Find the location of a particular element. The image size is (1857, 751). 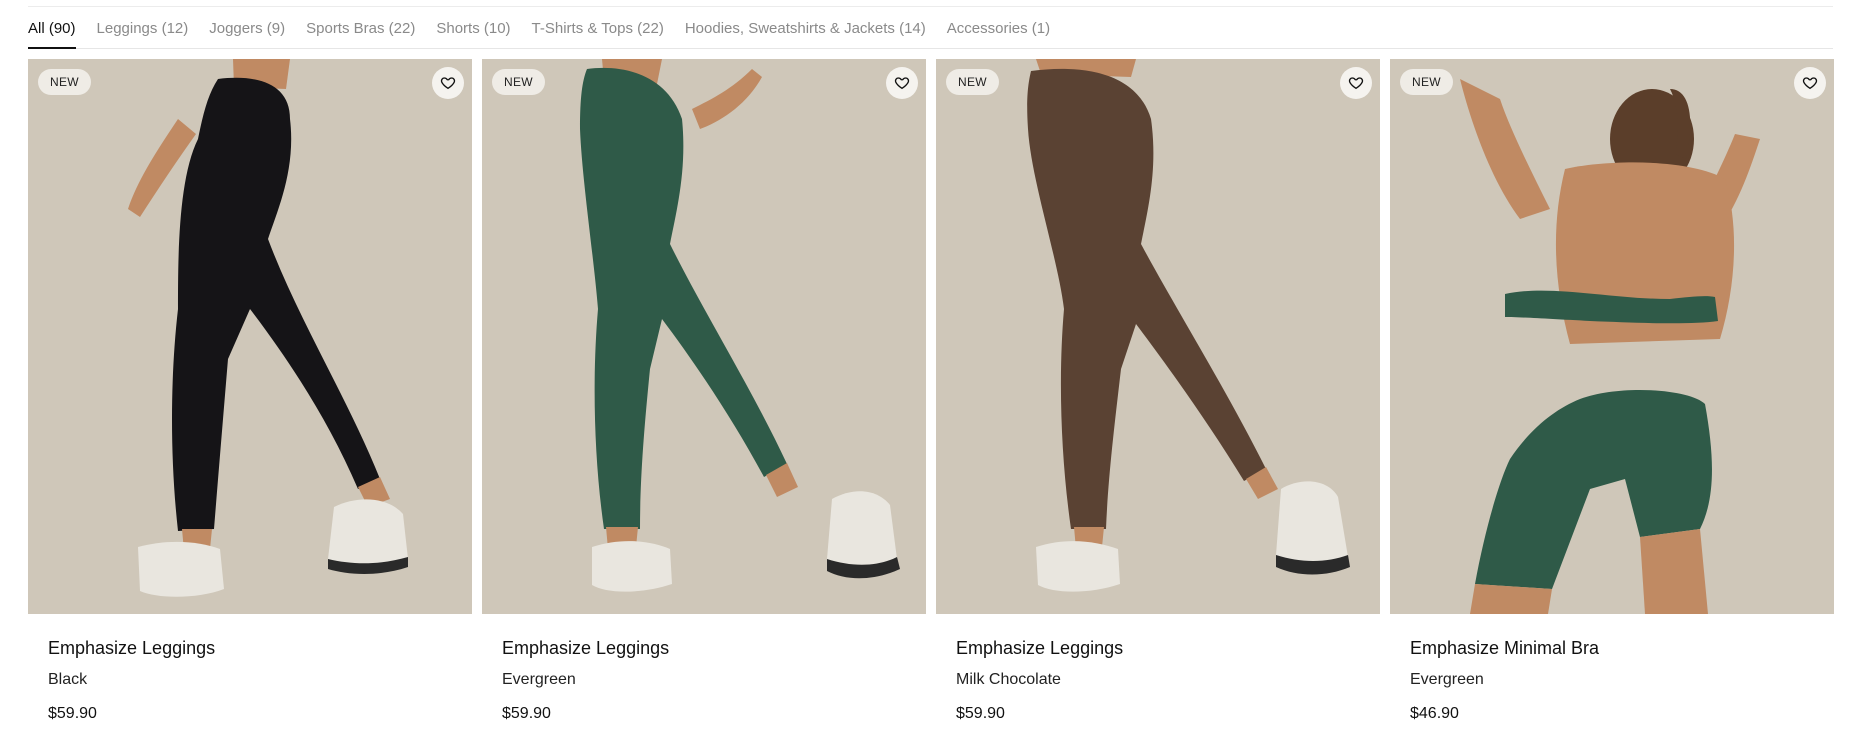

product-info: Emphasize Leggings Milk Chocolate $59.90 is located at coordinates (1158, 669).